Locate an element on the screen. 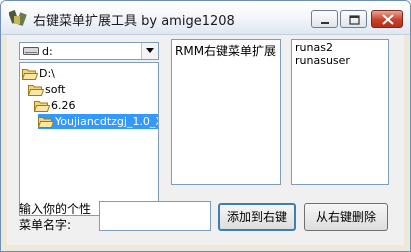 The image size is (411, 252). window-title: 右键菜单扩展工具 by amige1208 is located at coordinates (134, 21).